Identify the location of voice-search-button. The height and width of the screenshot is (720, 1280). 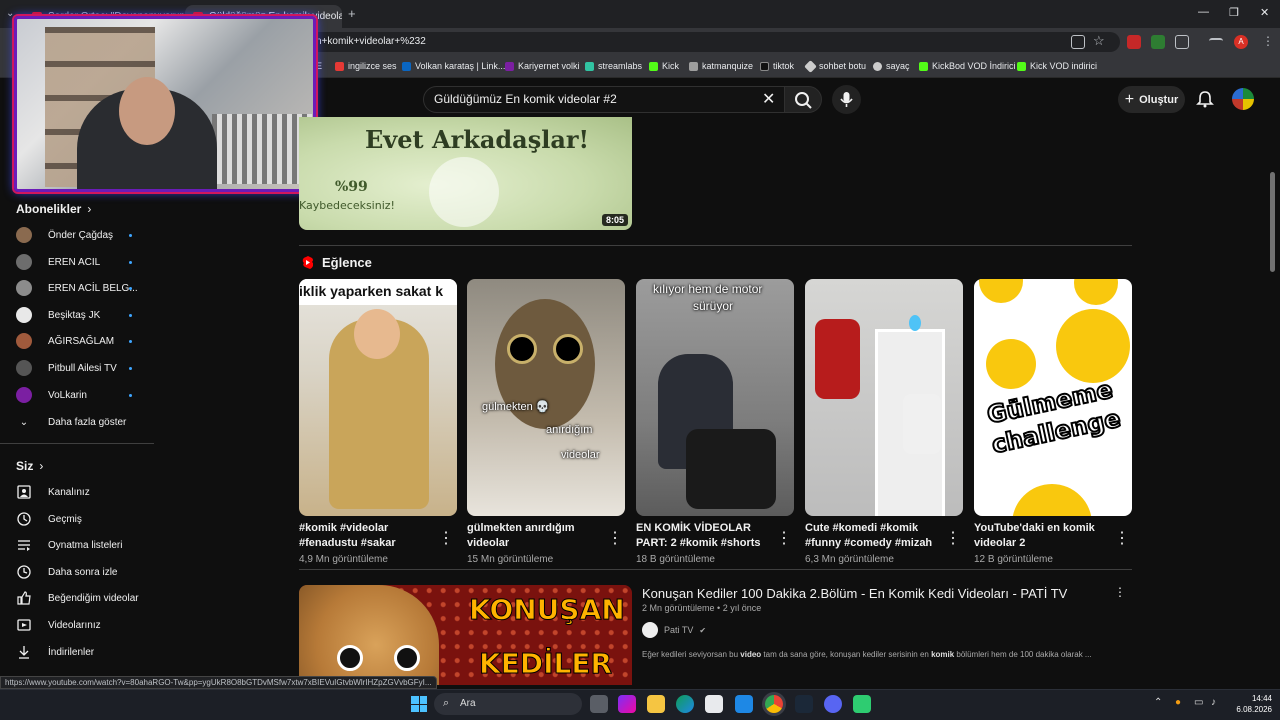
(846, 99).